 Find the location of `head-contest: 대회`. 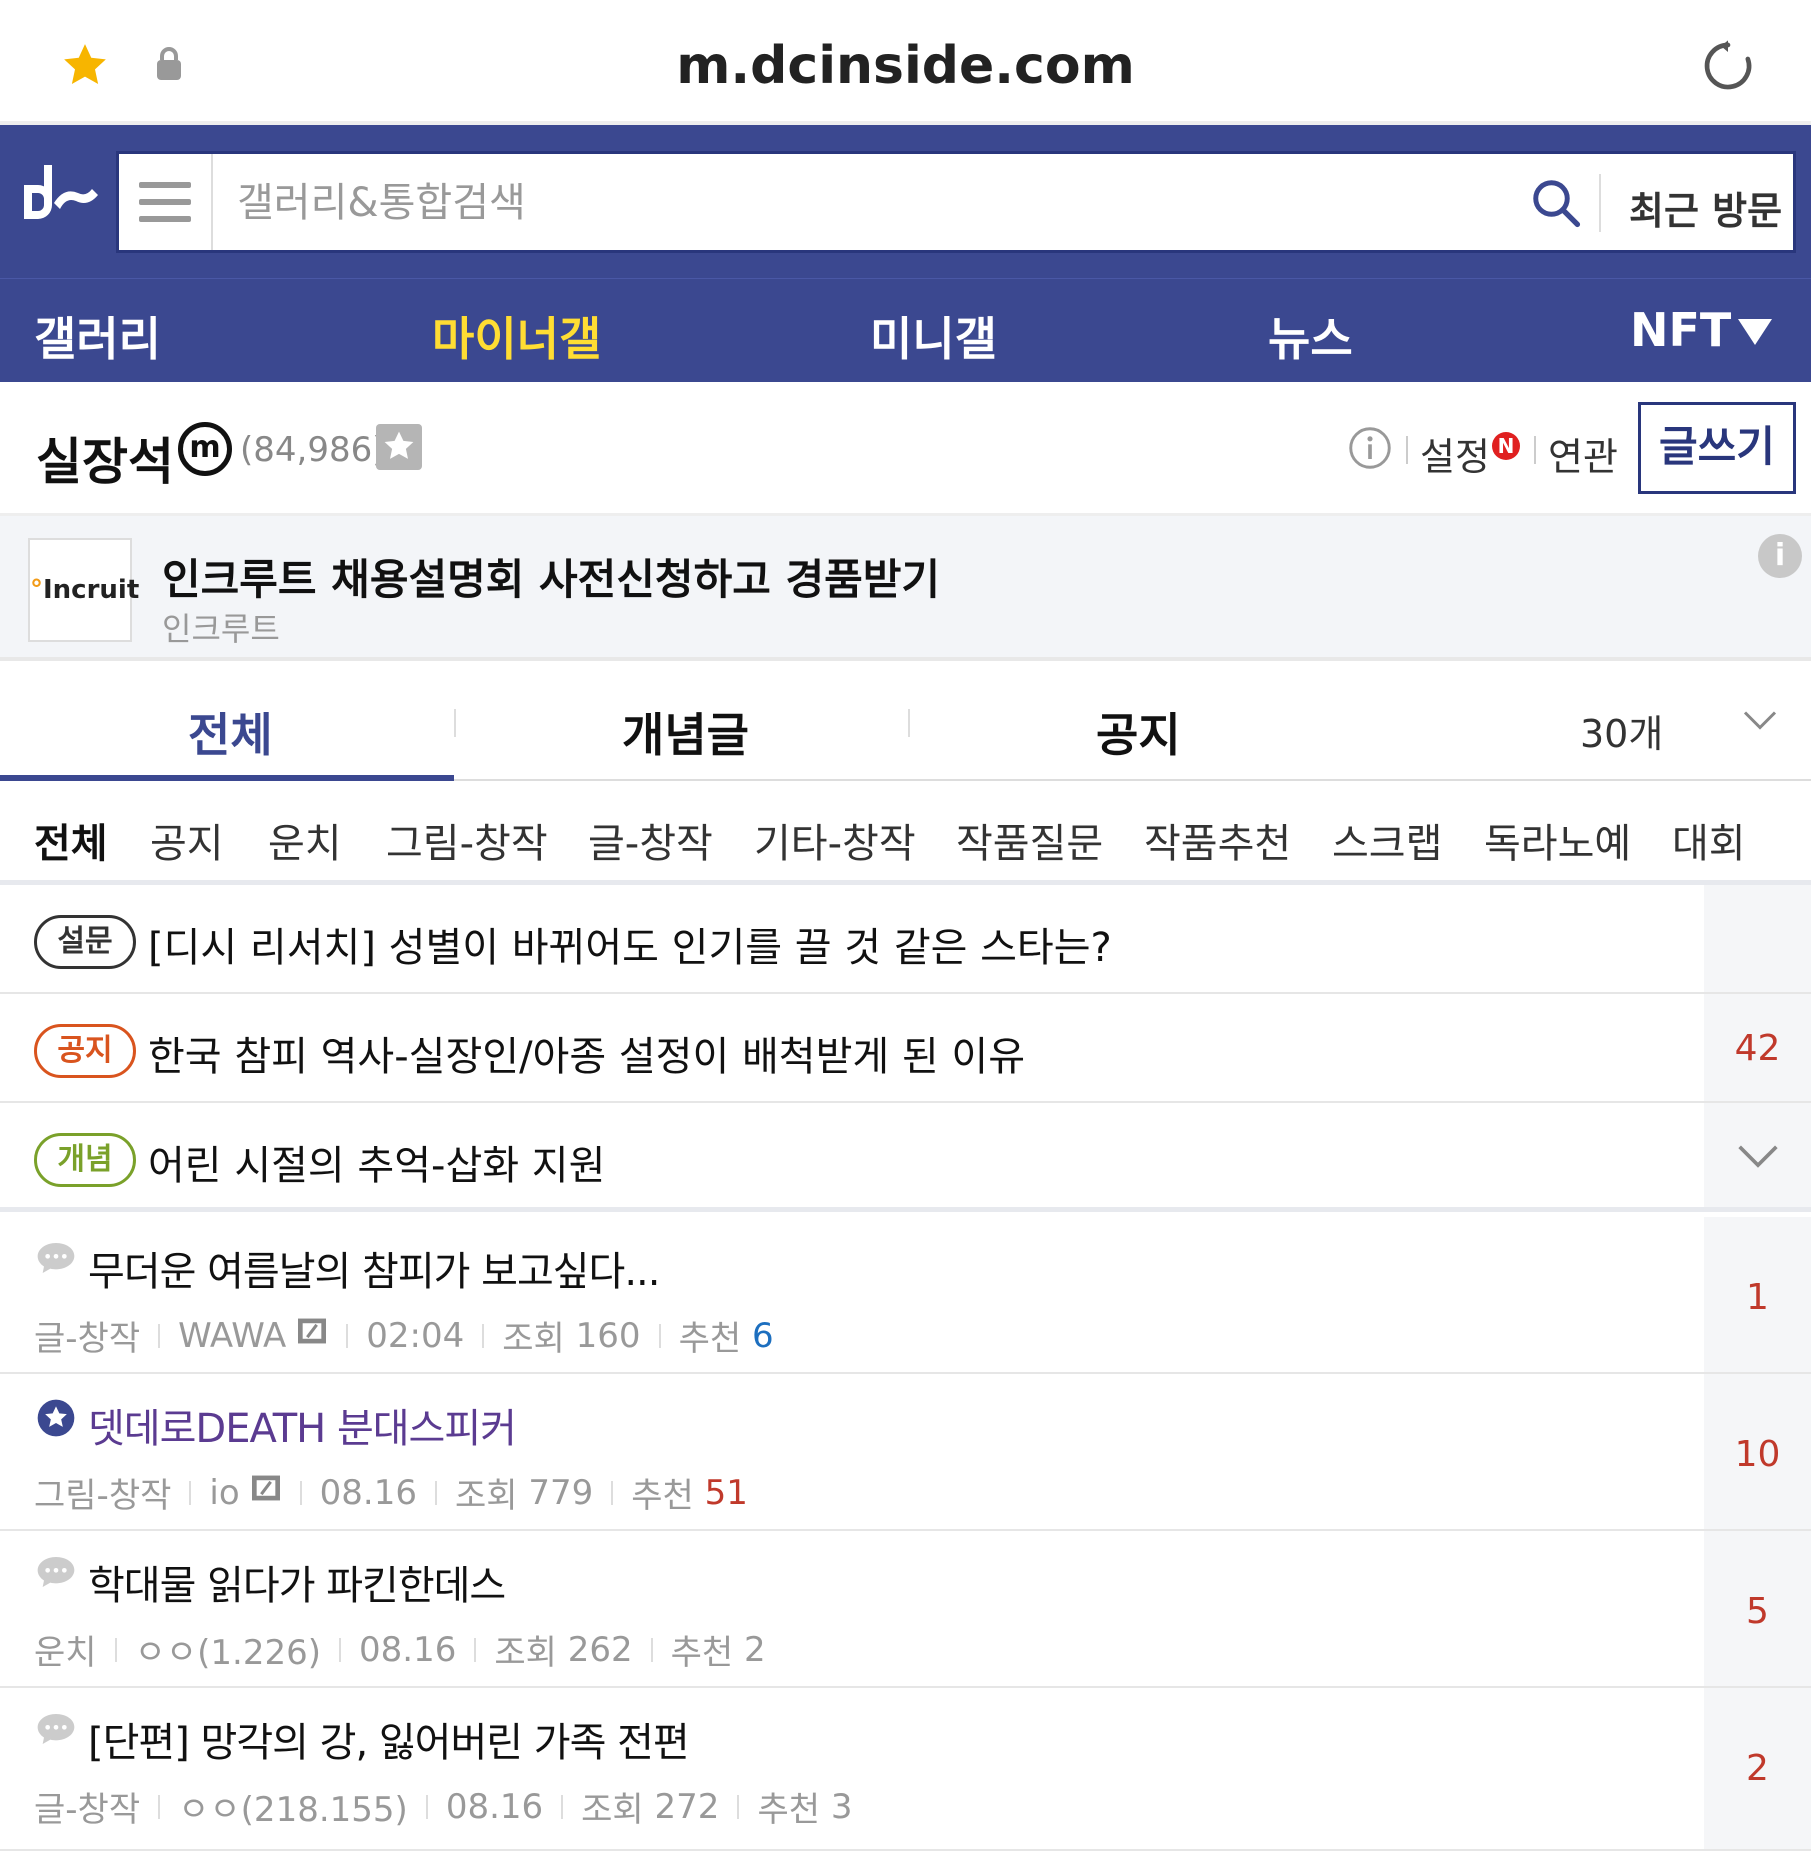

head-contest: 대회 is located at coordinates (1709, 840).